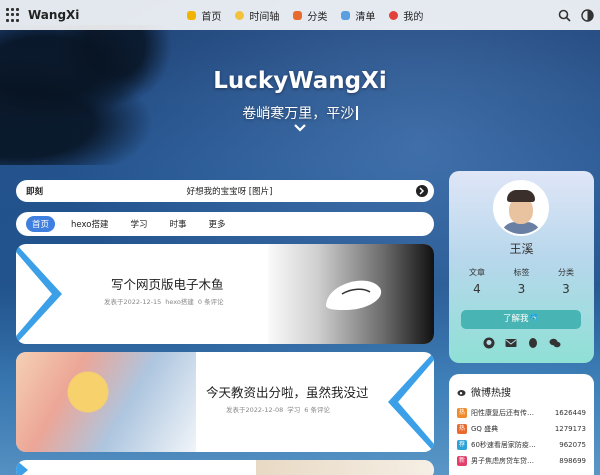 The height and width of the screenshot is (475, 600). What do you see at coordinates (179, 301) in the screenshot?
I see `post-category: hexo搭建` at bounding box center [179, 301].